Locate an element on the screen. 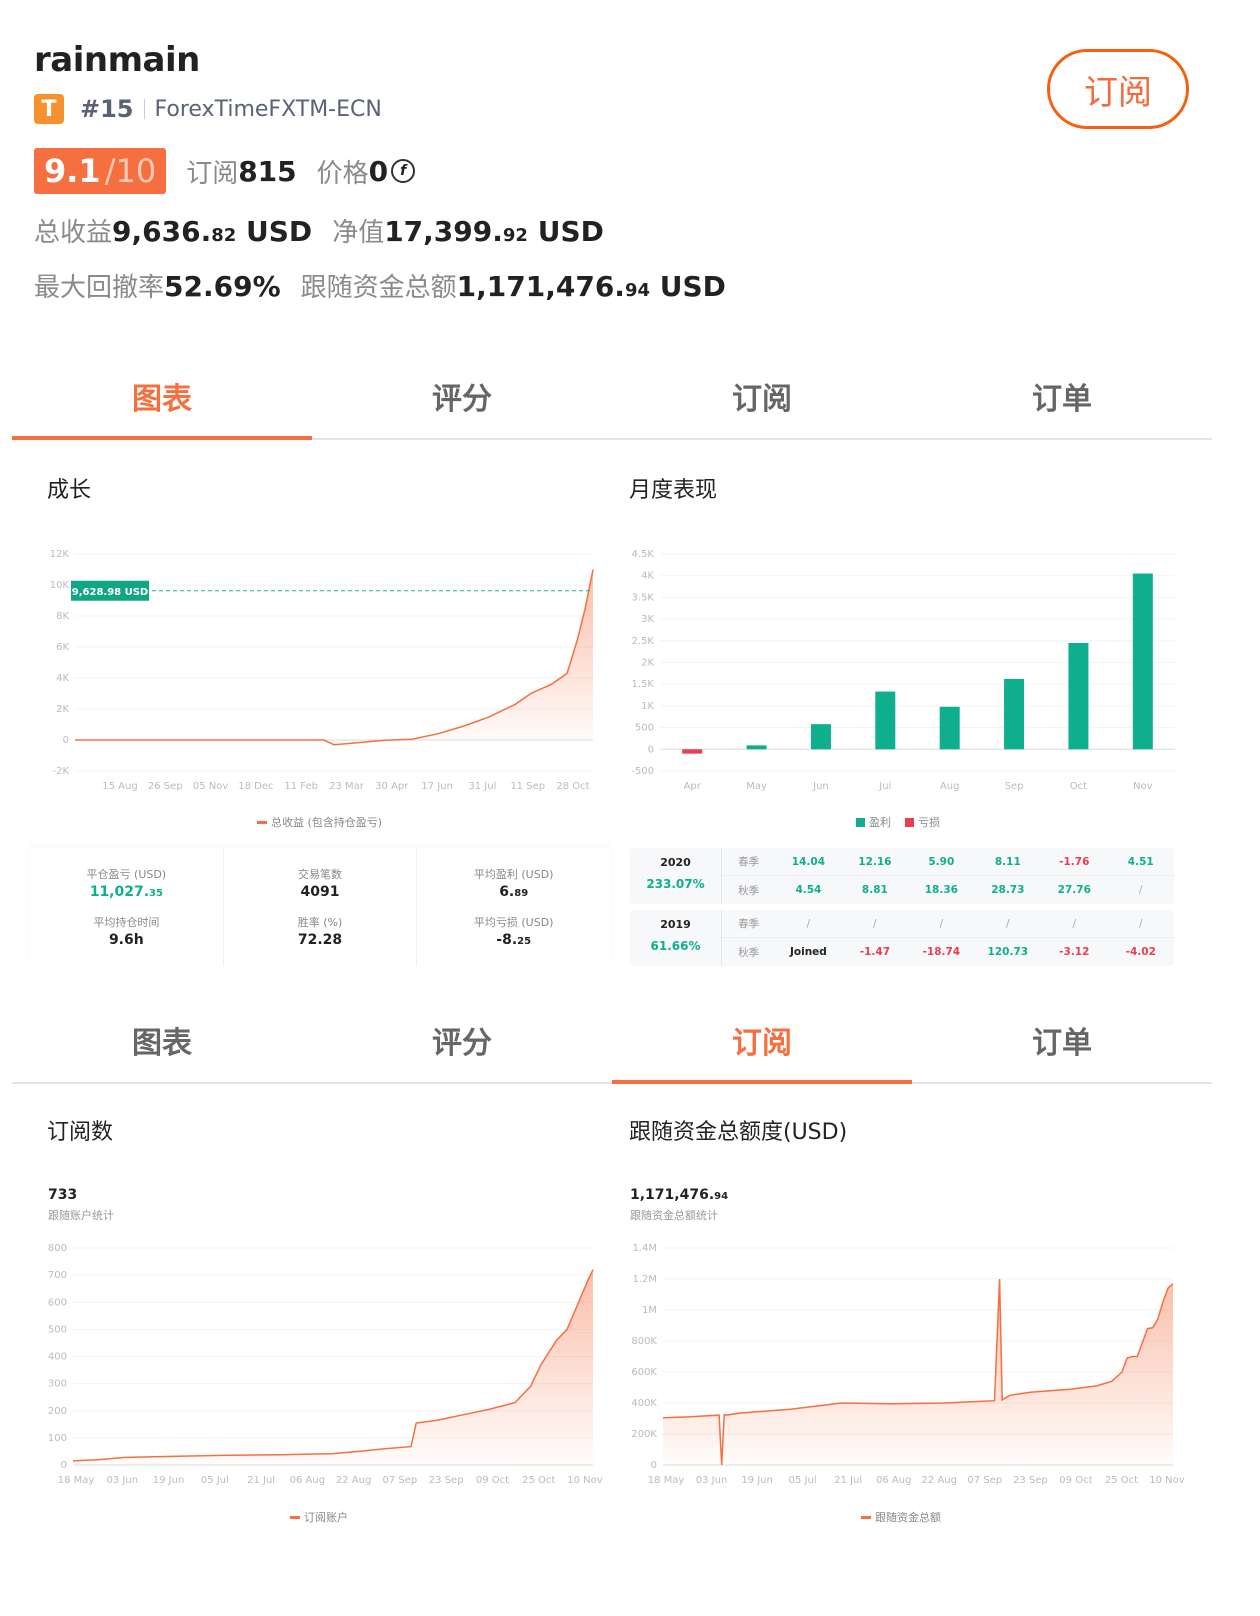 The width and height of the screenshot is (1260, 1616). growth-legend: 总收益 (包含持仓盈亏) is located at coordinates (319, 822).